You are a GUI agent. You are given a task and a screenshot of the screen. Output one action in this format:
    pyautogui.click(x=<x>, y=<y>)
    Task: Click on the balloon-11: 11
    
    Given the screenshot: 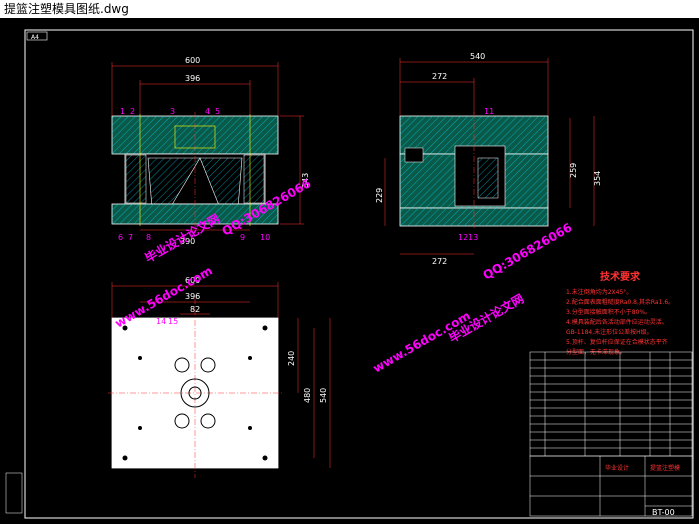 What is the action you would take?
    pyautogui.click(x=489, y=111)
    